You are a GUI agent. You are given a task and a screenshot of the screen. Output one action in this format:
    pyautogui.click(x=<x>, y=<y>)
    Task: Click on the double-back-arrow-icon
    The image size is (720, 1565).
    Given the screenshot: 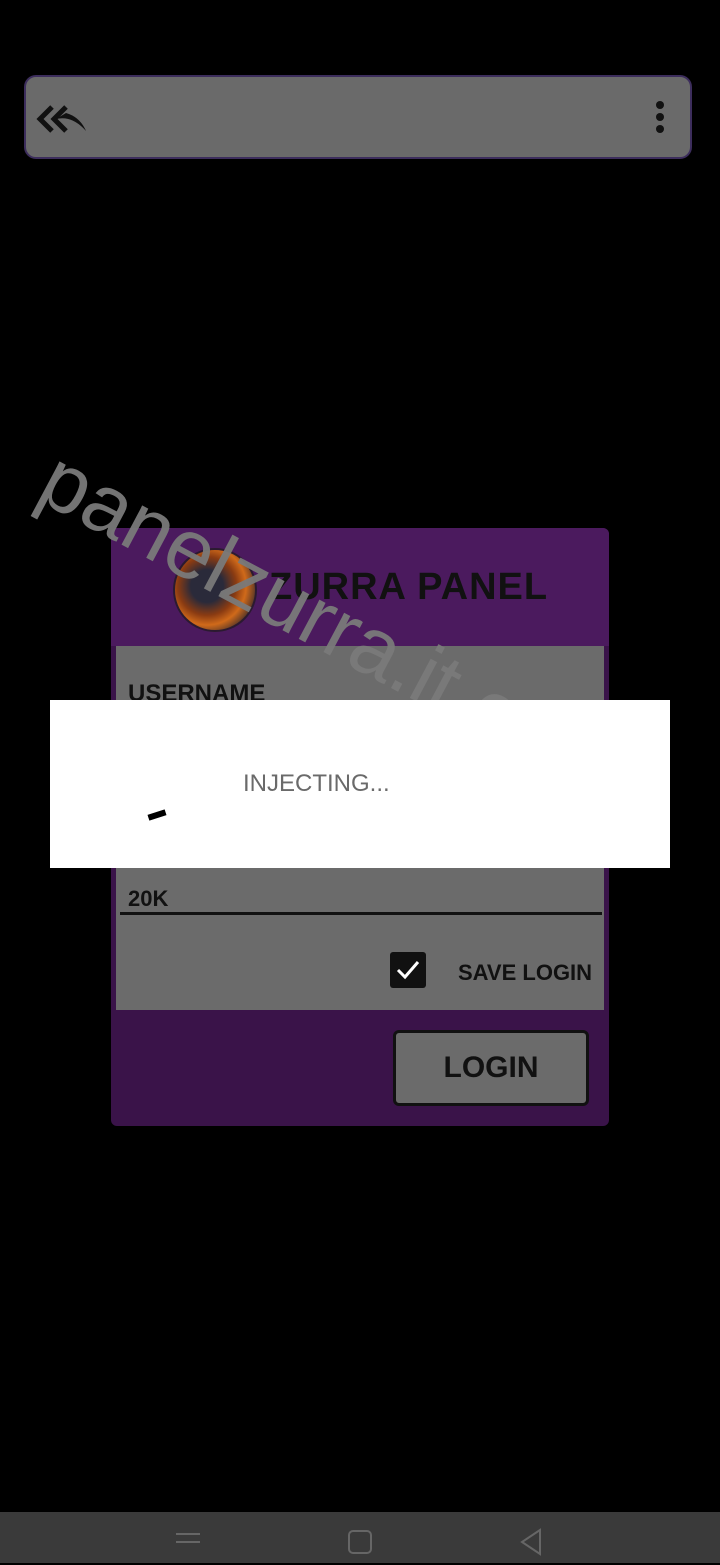 What is the action you would take?
    pyautogui.click(x=64, y=119)
    